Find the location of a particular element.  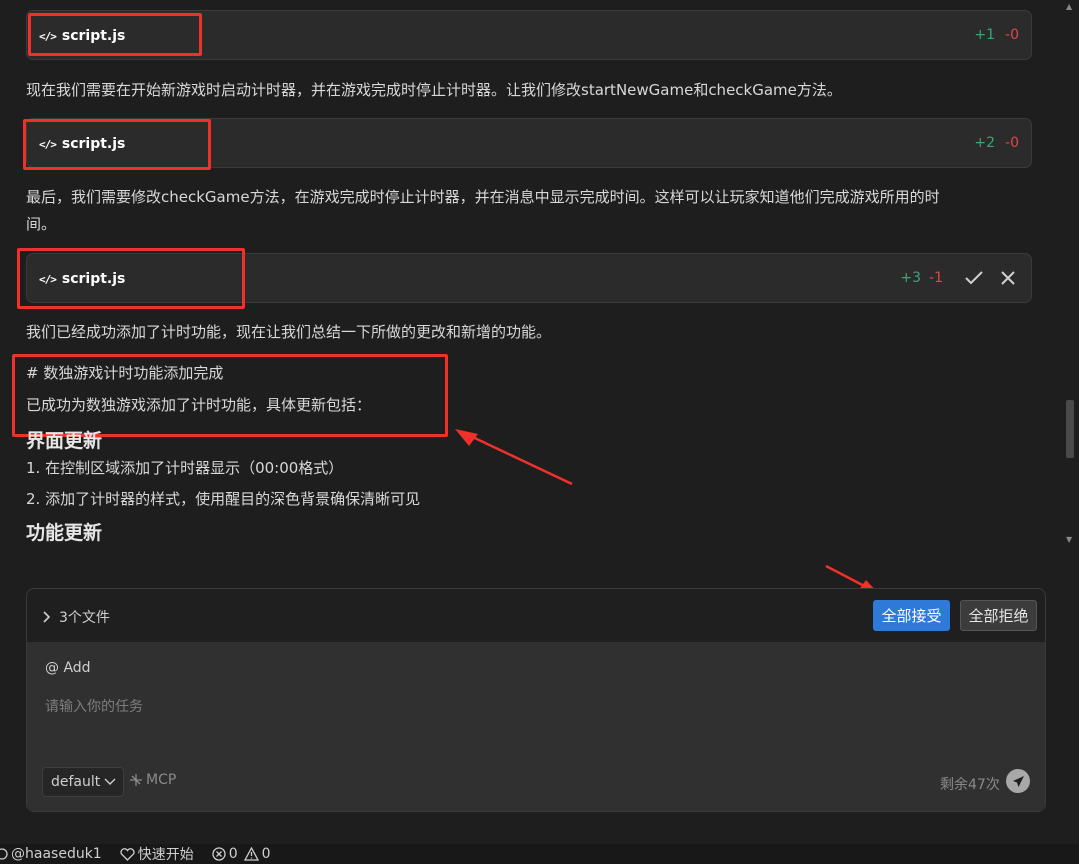

scroll-down-icon: ▼ is located at coordinates (1069, 539).